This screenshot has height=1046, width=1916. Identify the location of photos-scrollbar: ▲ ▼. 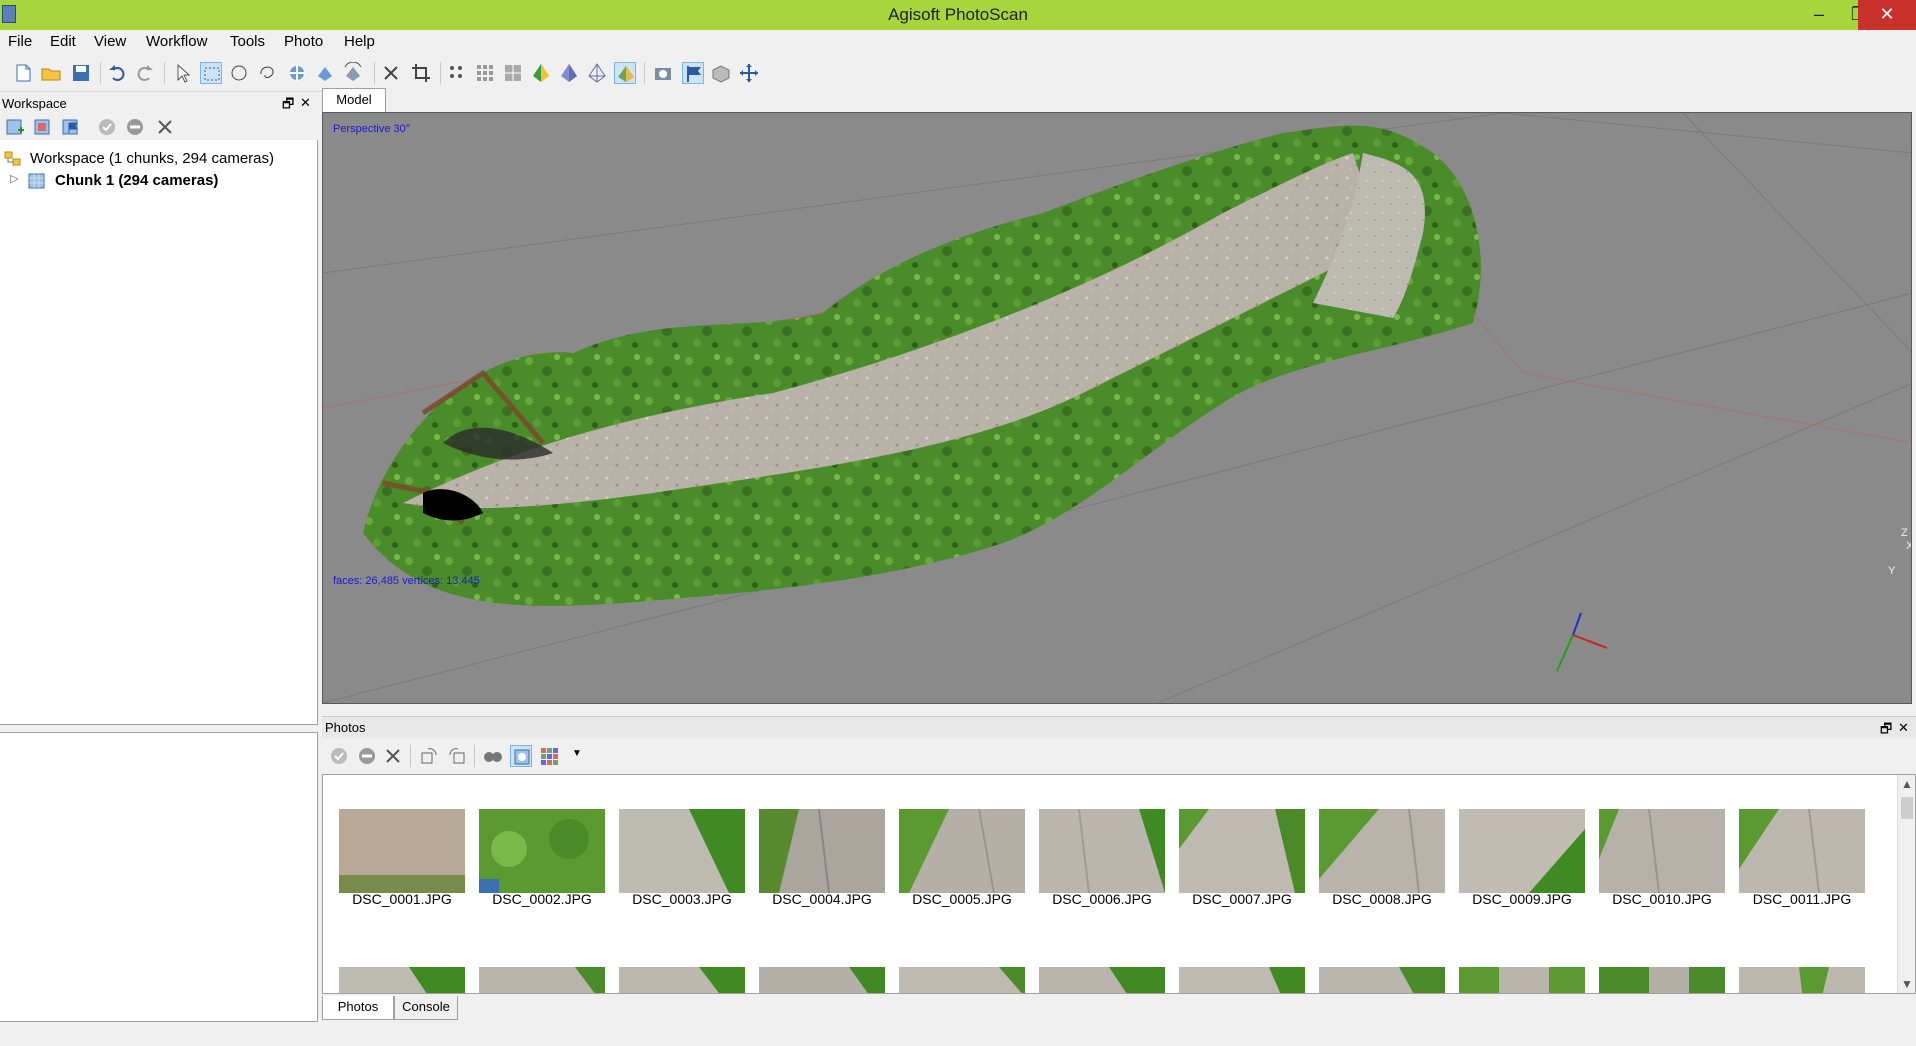
(1906, 884).